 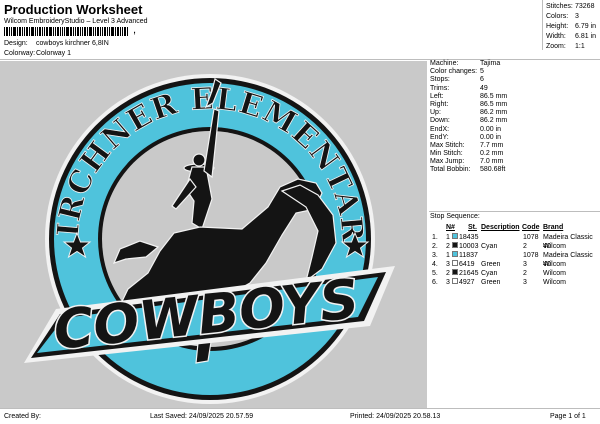 What do you see at coordinates (515, 64) in the screenshot?
I see `machine-info-row: Machine: Tajima` at bounding box center [515, 64].